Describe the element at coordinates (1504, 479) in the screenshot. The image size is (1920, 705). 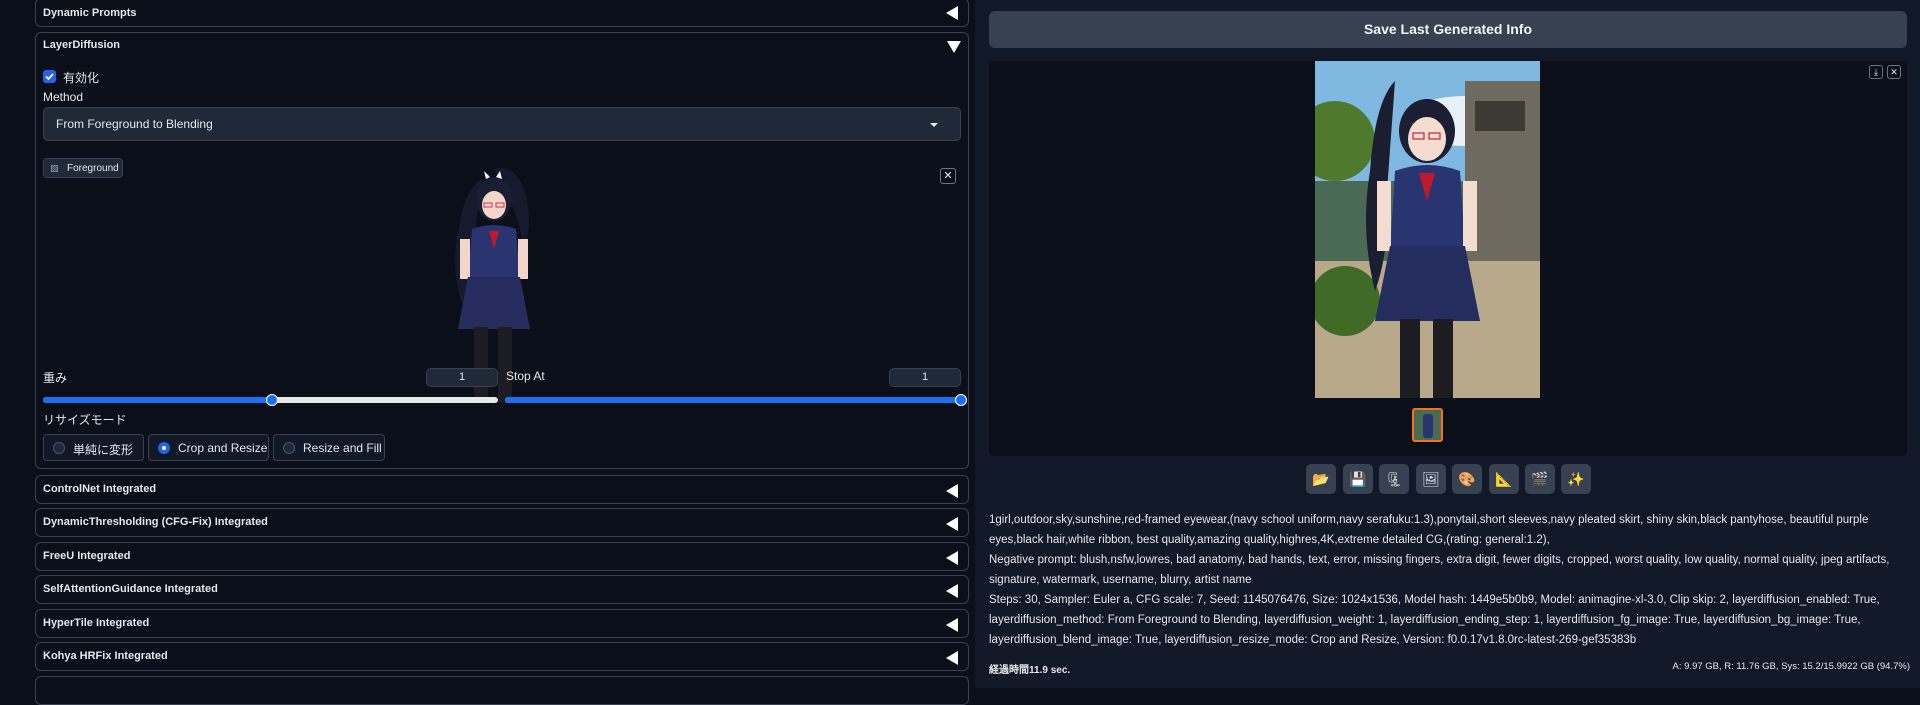
I see `ruler-icon: 📐` at that location.